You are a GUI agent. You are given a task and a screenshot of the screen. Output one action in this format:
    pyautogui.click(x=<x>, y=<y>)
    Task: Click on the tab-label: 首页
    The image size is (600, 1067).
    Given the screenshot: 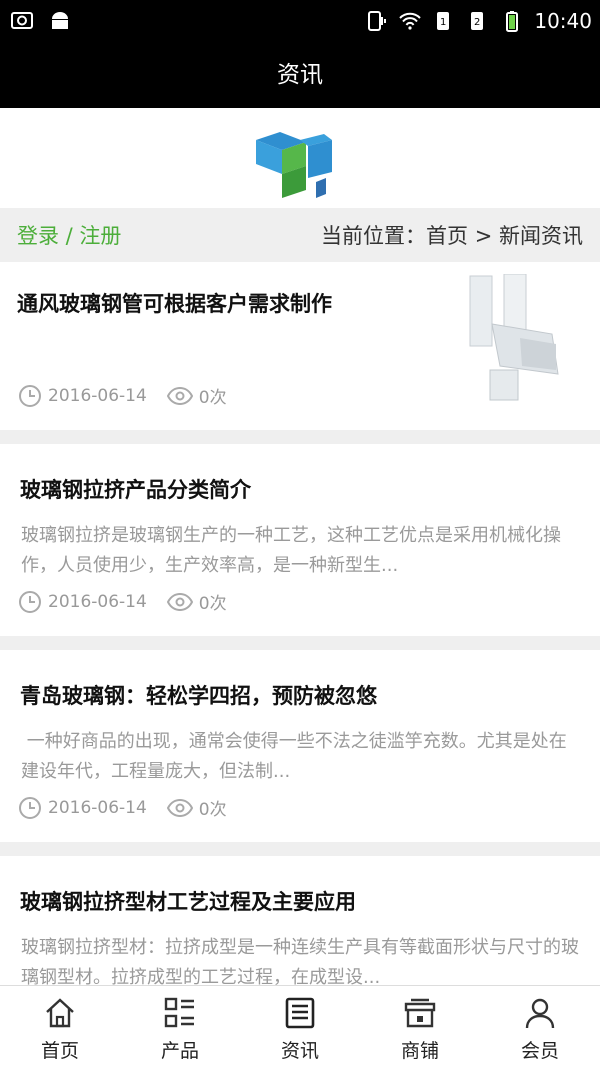 What is the action you would take?
    pyautogui.click(x=59, y=1051)
    